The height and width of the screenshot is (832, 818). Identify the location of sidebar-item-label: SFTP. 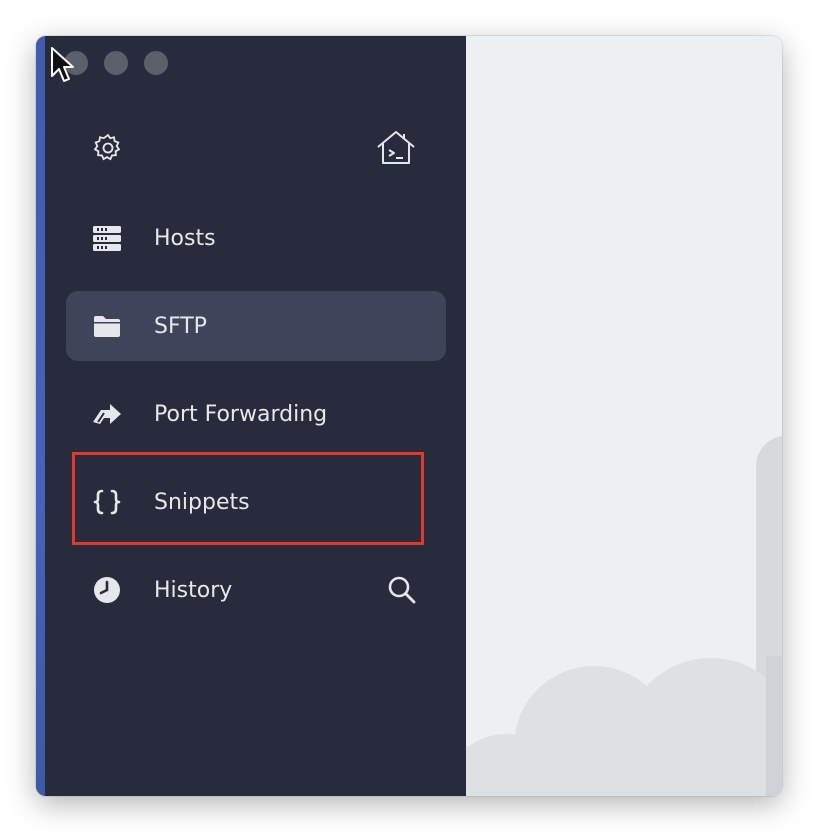
(180, 326).